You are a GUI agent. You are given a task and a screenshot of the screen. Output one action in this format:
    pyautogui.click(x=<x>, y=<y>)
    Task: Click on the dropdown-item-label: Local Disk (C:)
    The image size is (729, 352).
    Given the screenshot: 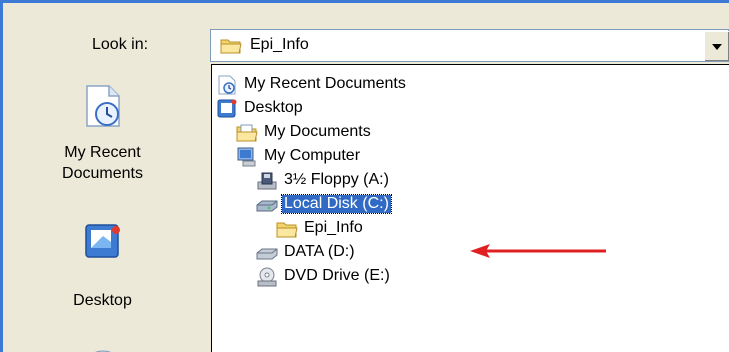 What is the action you would take?
    pyautogui.click(x=336, y=204)
    